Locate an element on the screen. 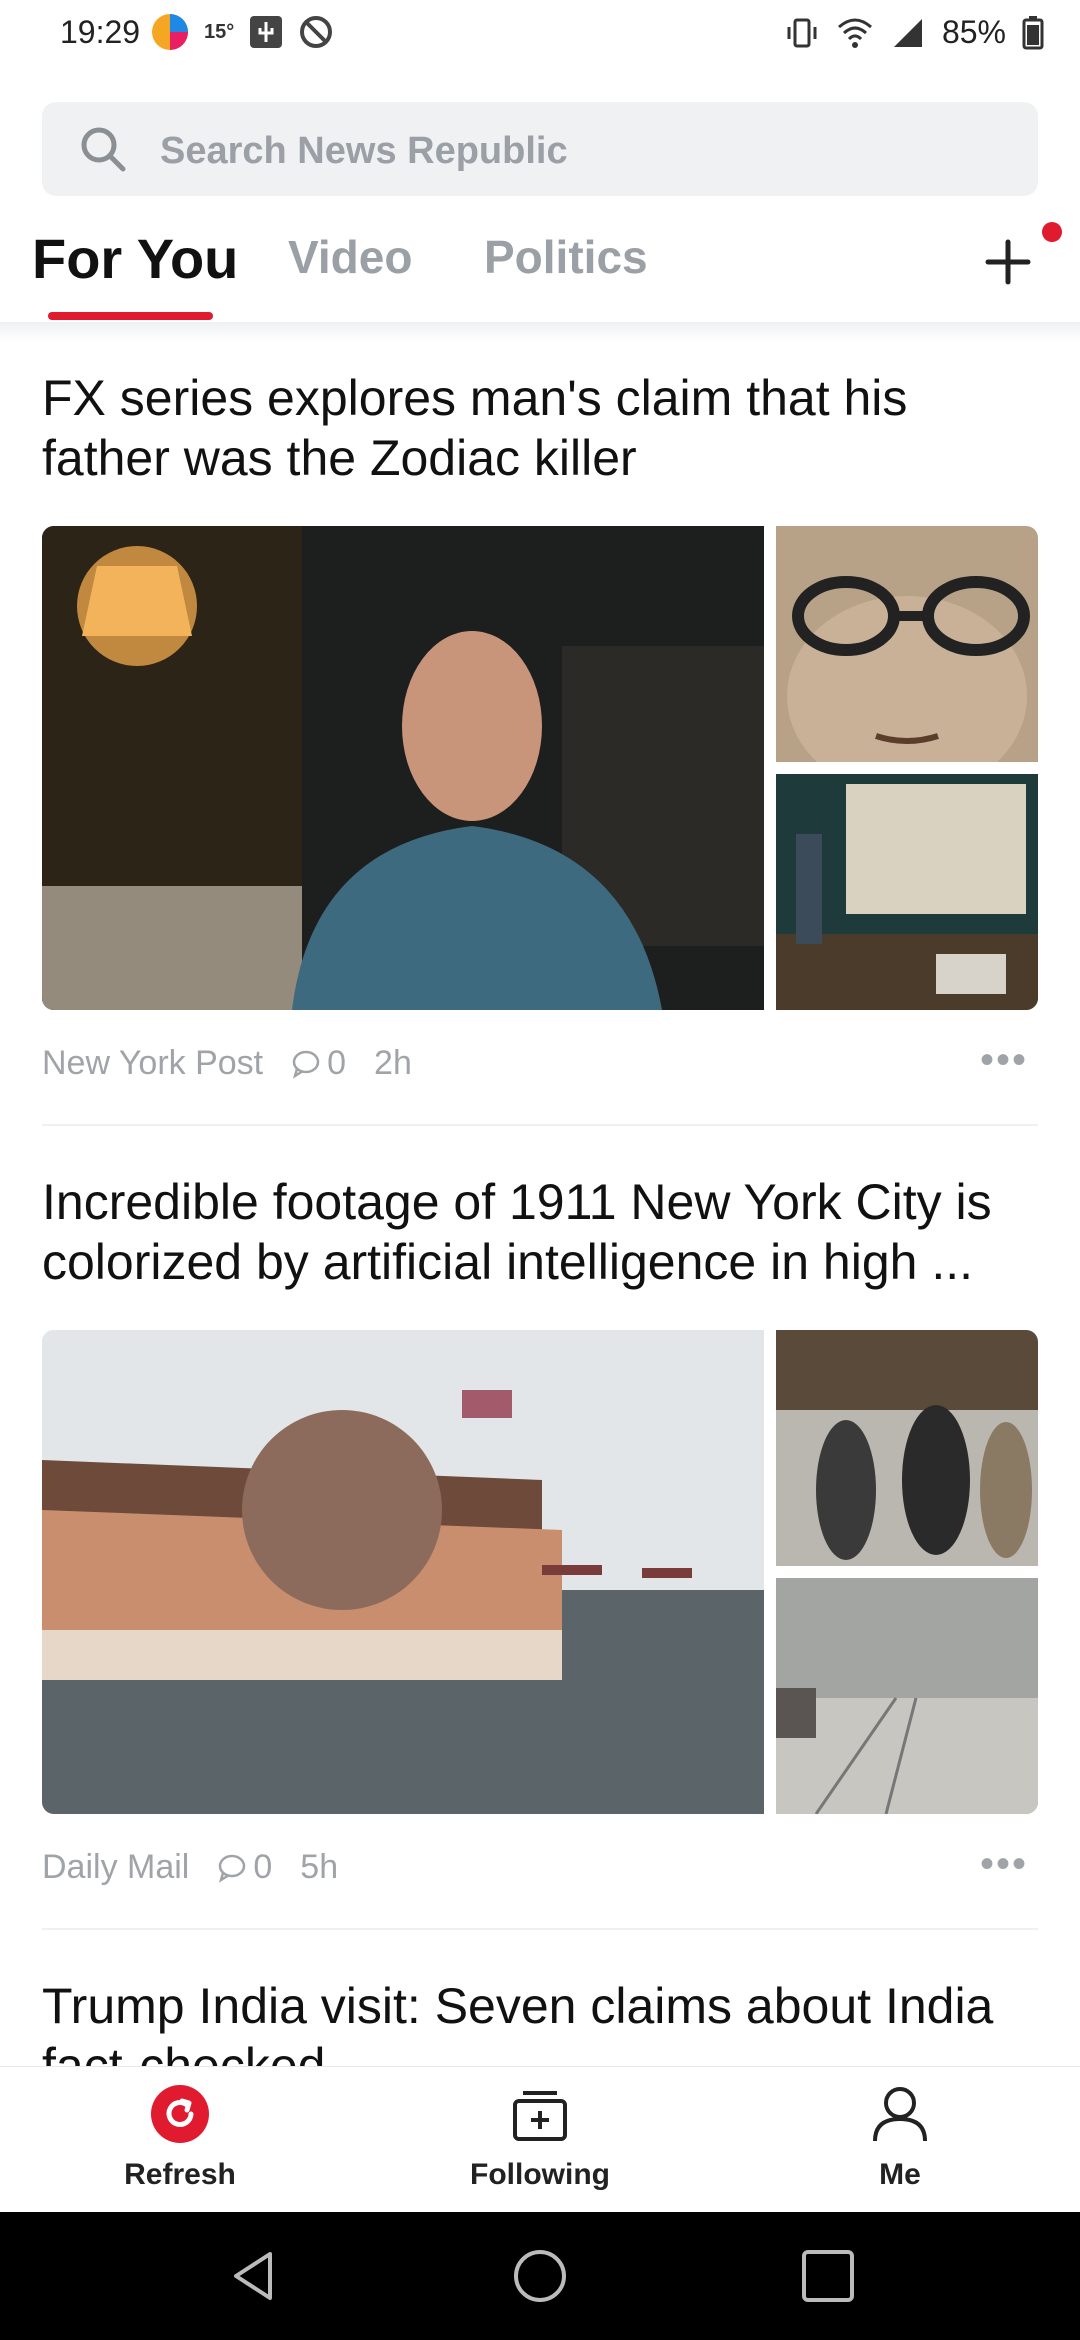  usb-icon is located at coordinates (266, 32).